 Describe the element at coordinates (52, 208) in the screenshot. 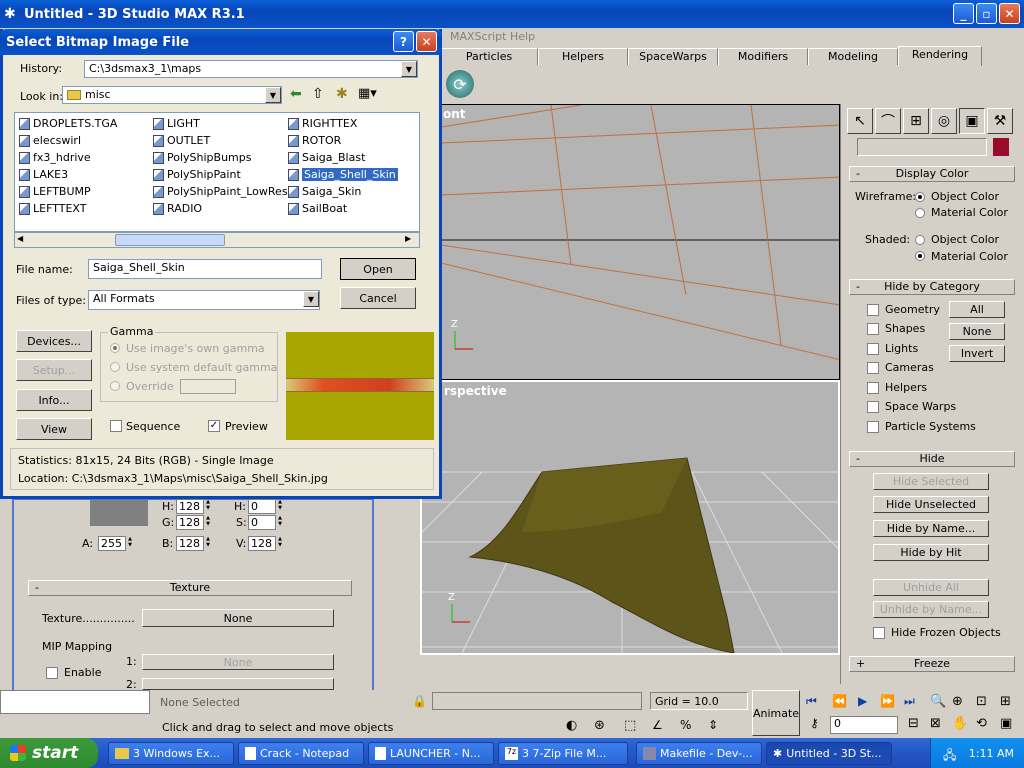

I see `file-item: LEFTTEXT` at that location.